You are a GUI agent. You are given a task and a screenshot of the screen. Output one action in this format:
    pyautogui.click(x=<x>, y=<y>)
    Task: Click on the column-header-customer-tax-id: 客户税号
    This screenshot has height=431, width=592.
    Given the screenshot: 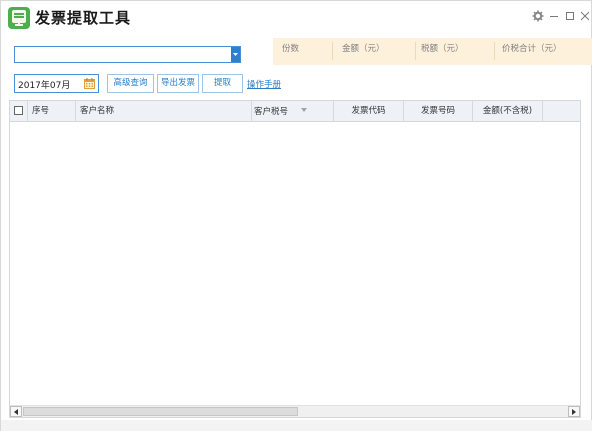 What is the action you would take?
    pyautogui.click(x=293, y=111)
    